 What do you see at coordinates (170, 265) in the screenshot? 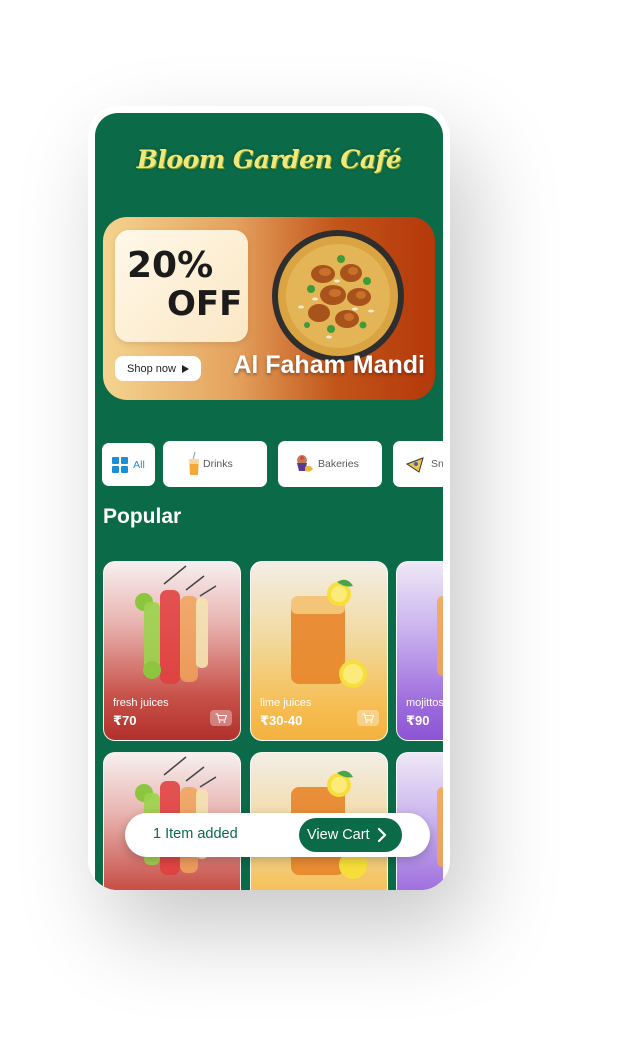
I see `discount-percent: 20%` at bounding box center [170, 265].